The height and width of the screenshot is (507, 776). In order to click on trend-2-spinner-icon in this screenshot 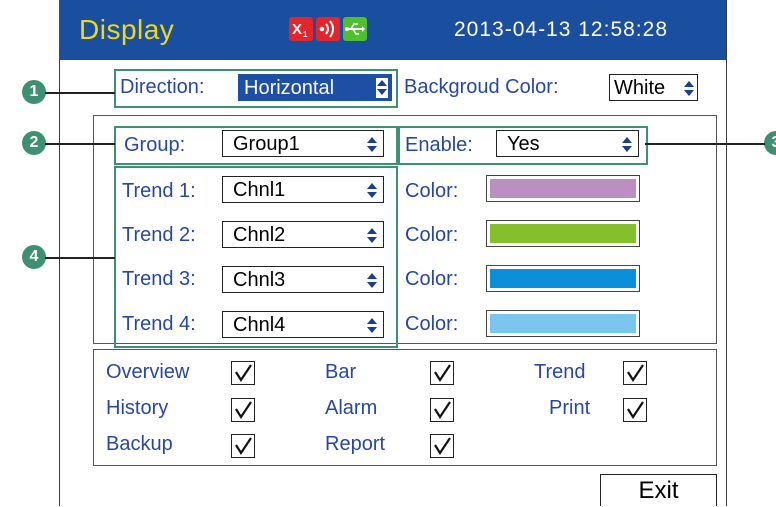, I will do `click(372, 235)`.